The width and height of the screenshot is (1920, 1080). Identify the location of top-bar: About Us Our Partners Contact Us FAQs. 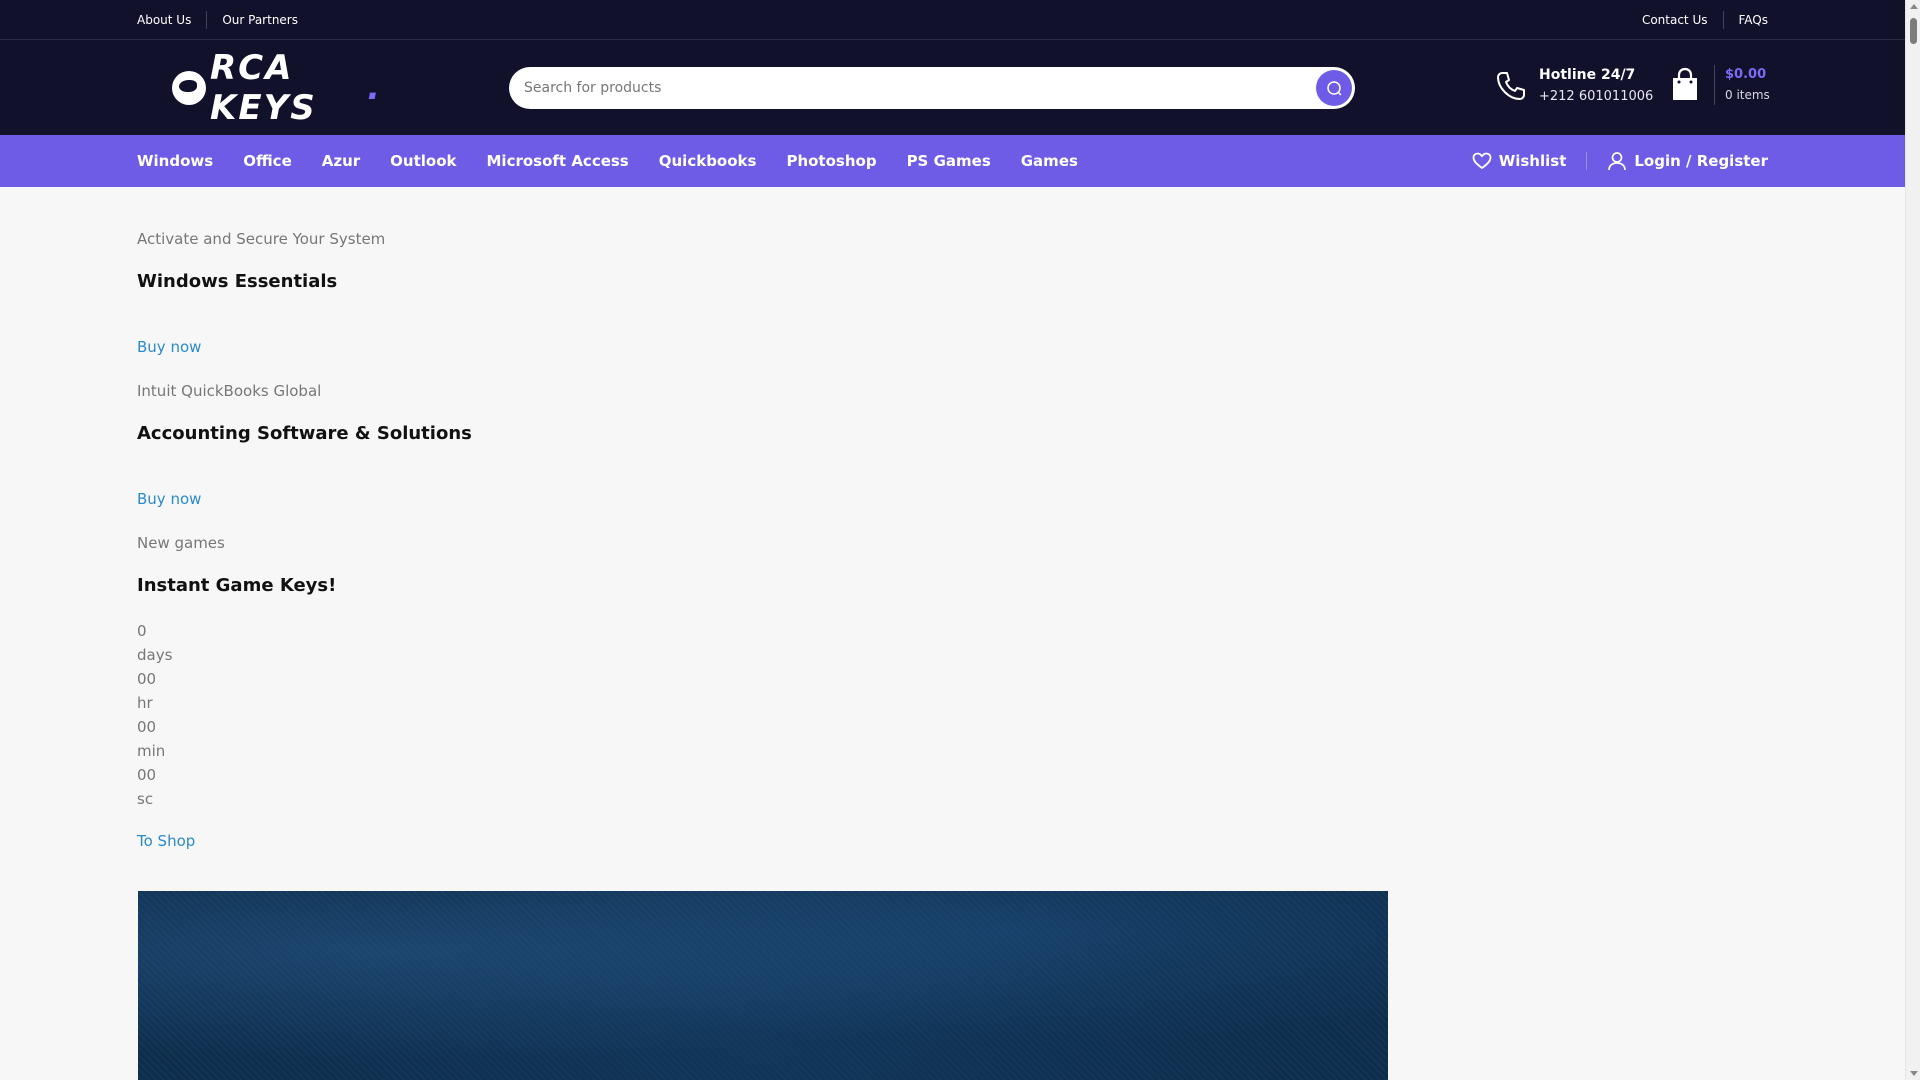
(952, 20).